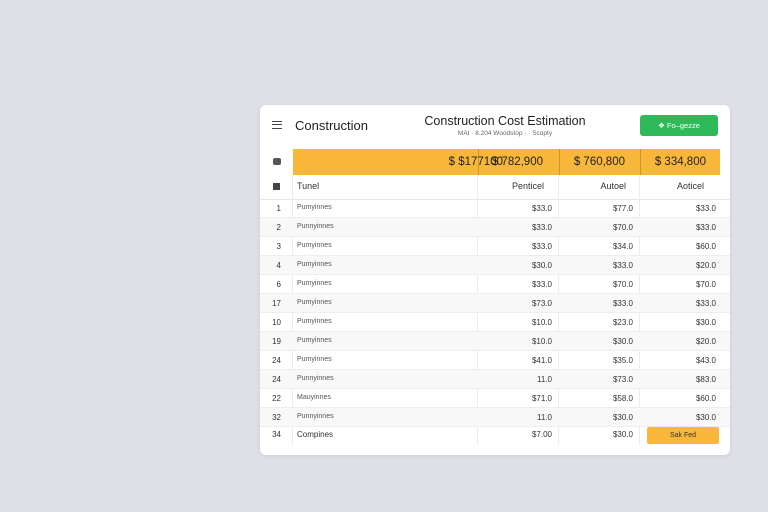 This screenshot has width=768, height=512. Describe the element at coordinates (705, 379) in the screenshot. I see `row-value-c: $83.0` at that location.